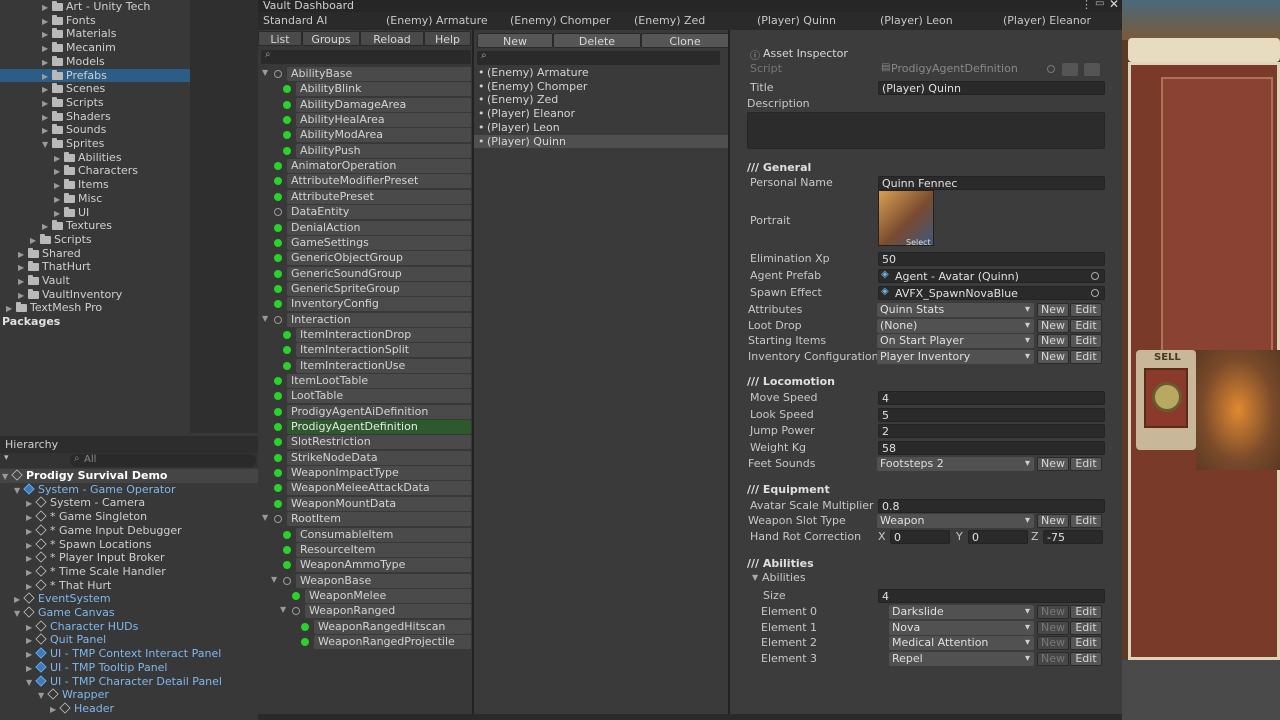 Image resolution: width=1280 pixels, height=720 pixels. I want to click on type-item: WeaponBase, so click(383, 580).